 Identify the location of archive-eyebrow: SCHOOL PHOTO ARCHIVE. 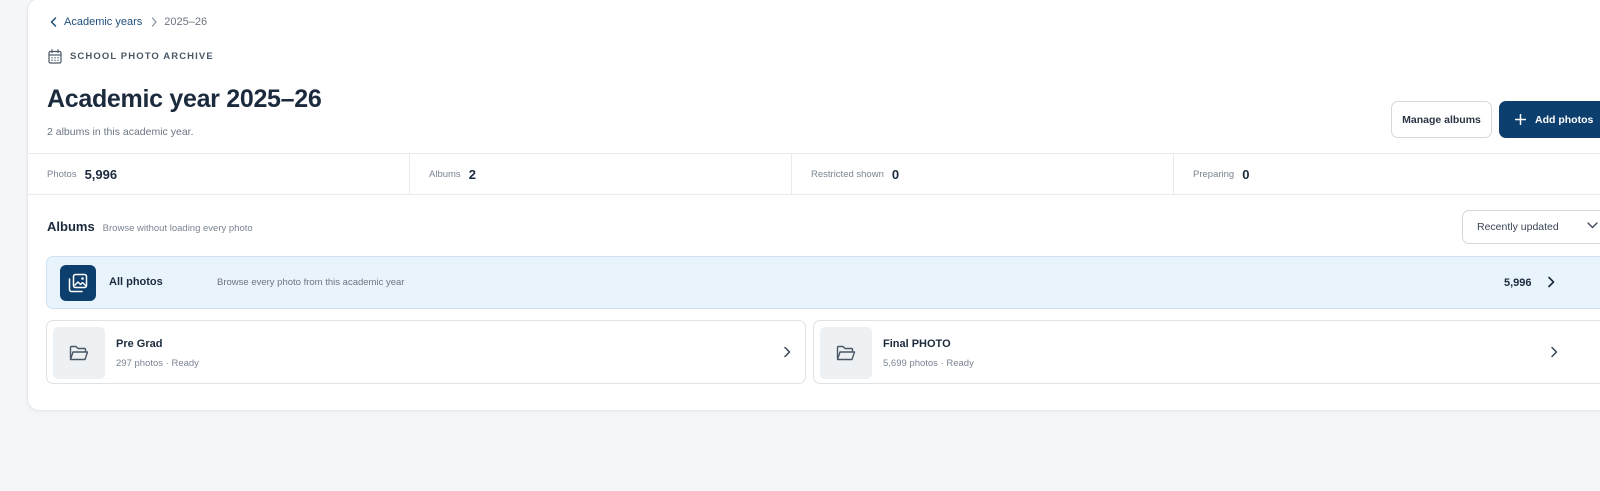
(131, 56).